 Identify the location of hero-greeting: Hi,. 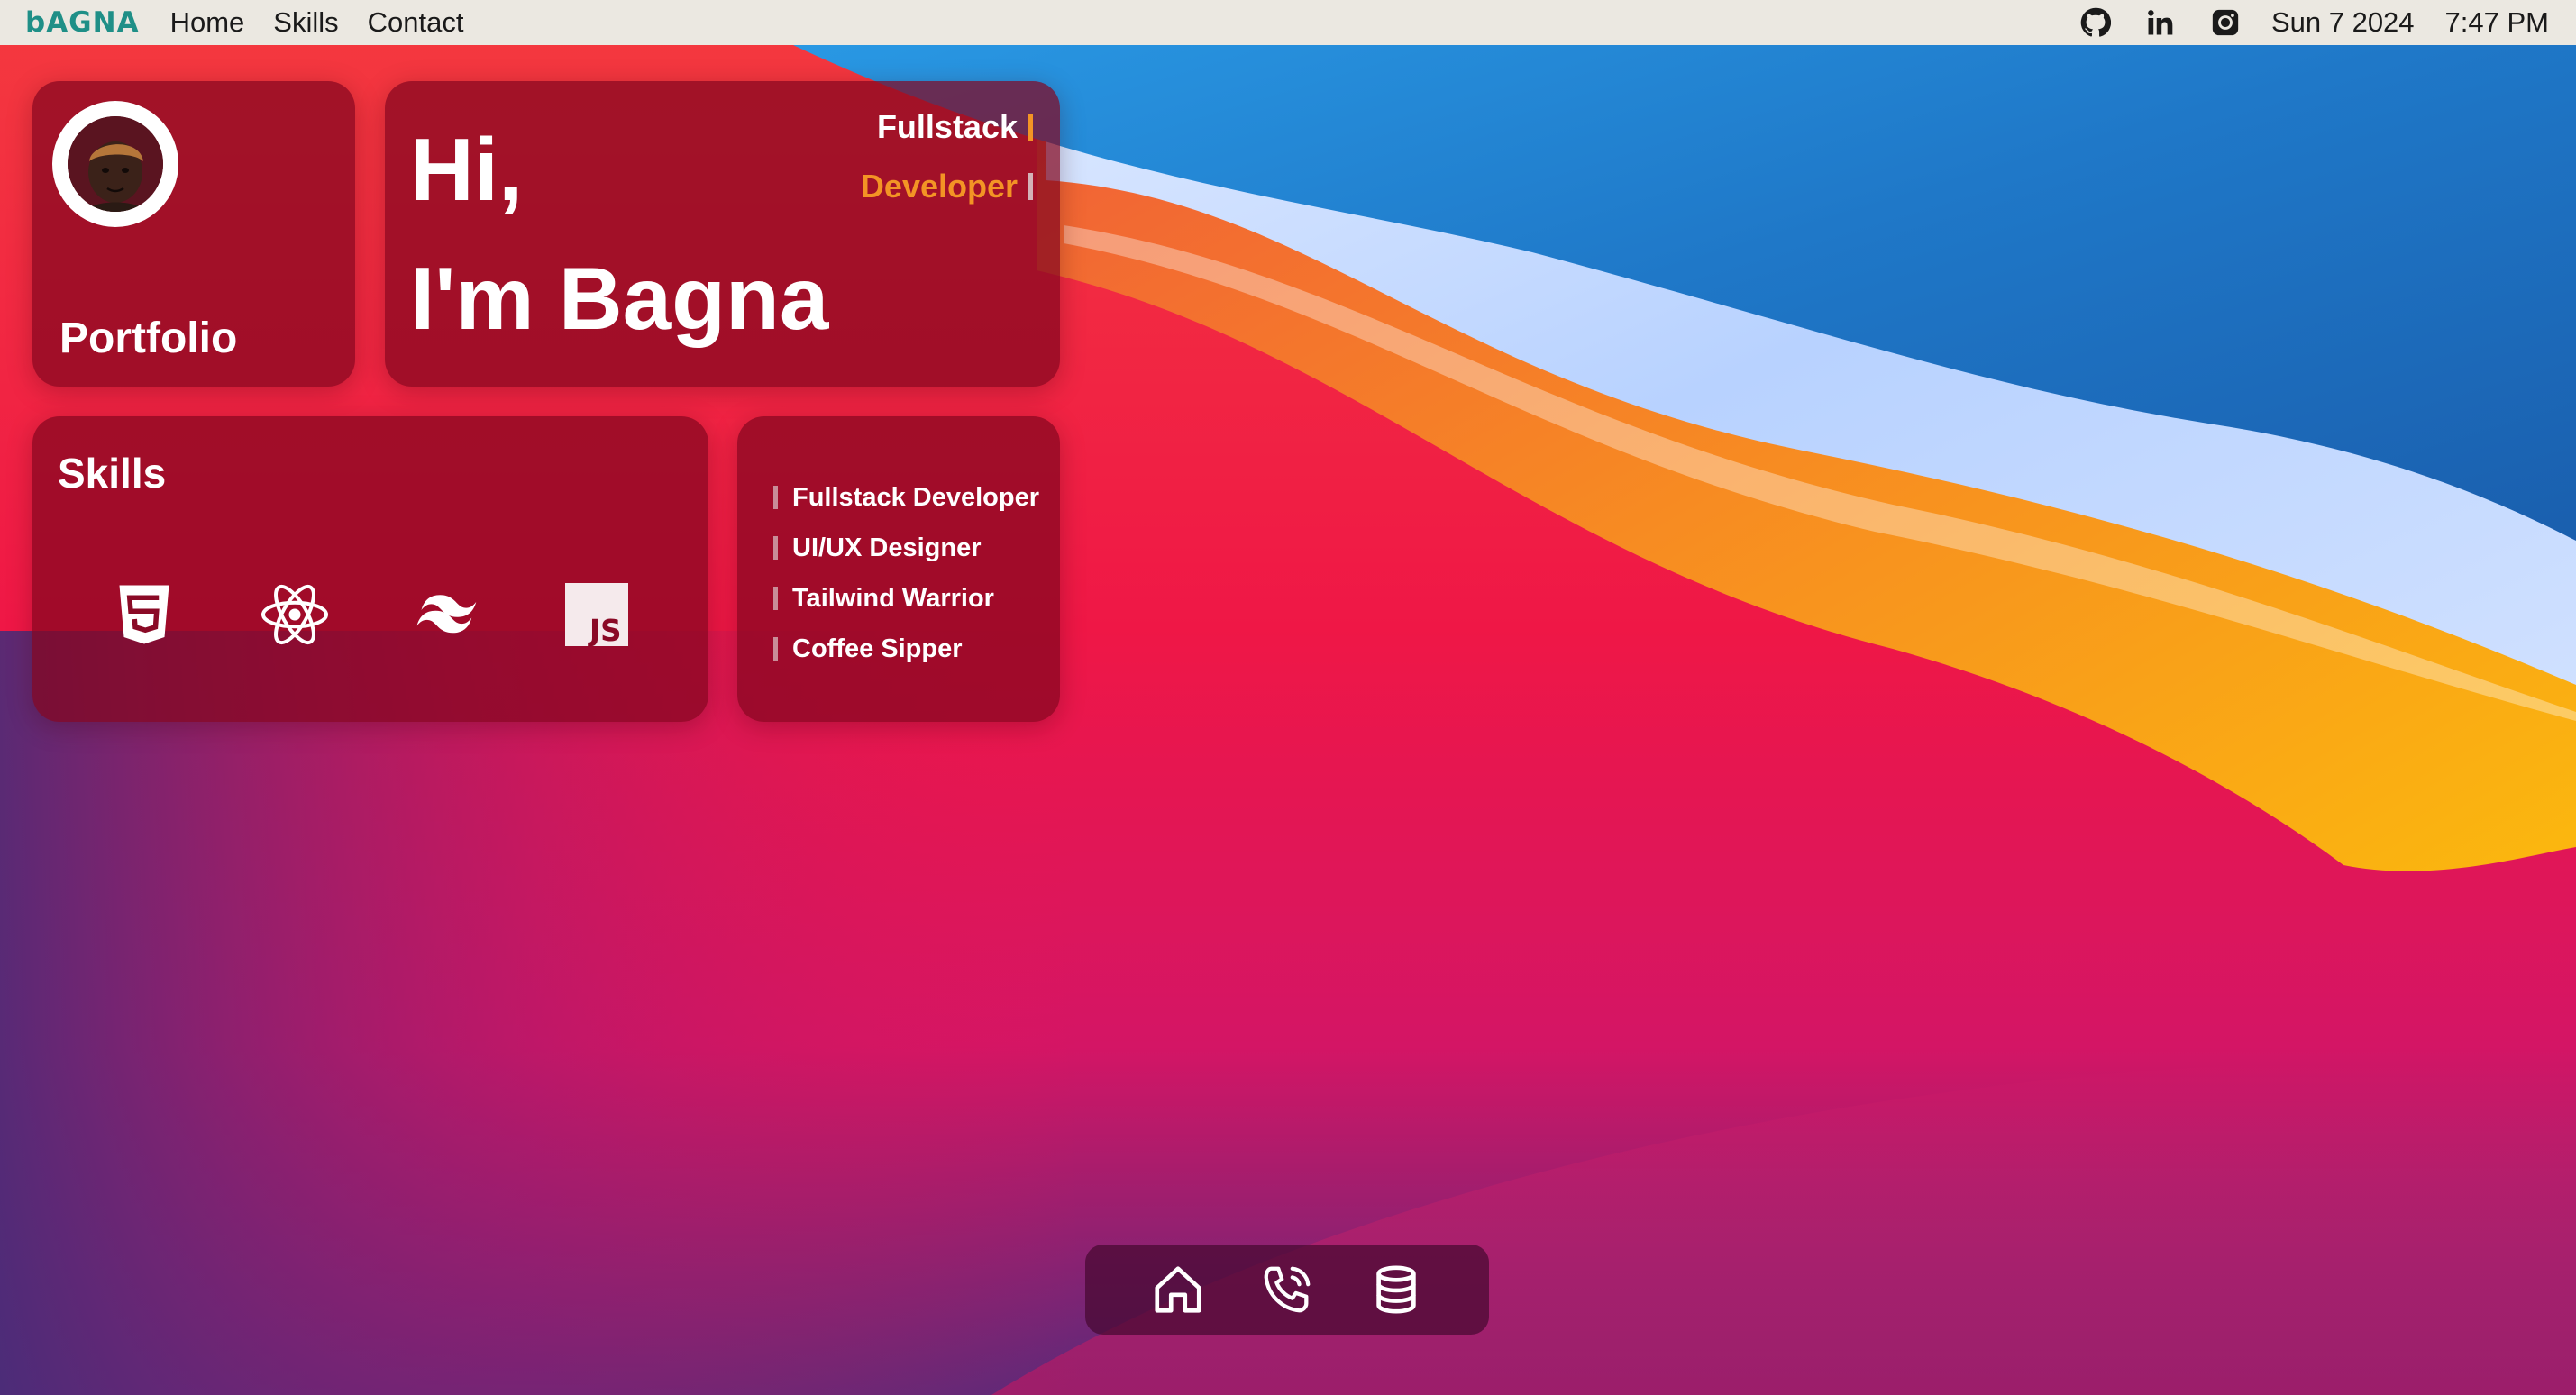
(467, 169).